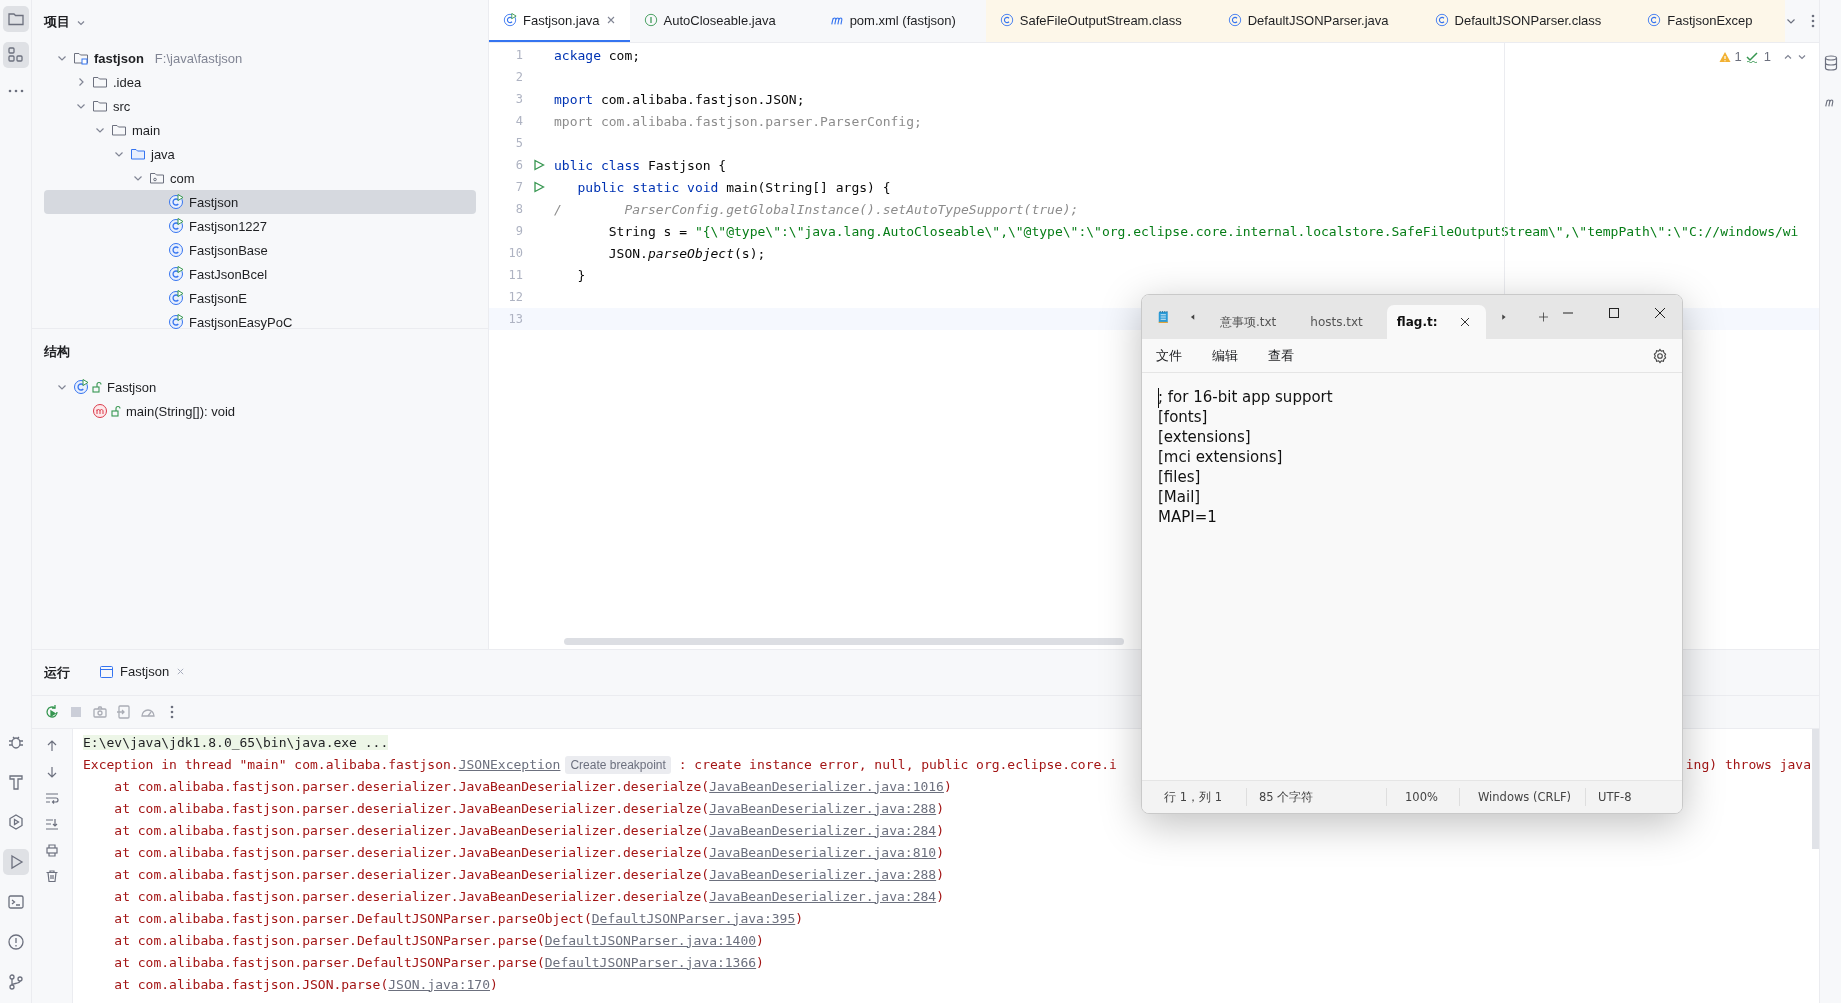  Describe the element at coordinates (260, 130) in the screenshot. I see `tree-item: main` at that location.